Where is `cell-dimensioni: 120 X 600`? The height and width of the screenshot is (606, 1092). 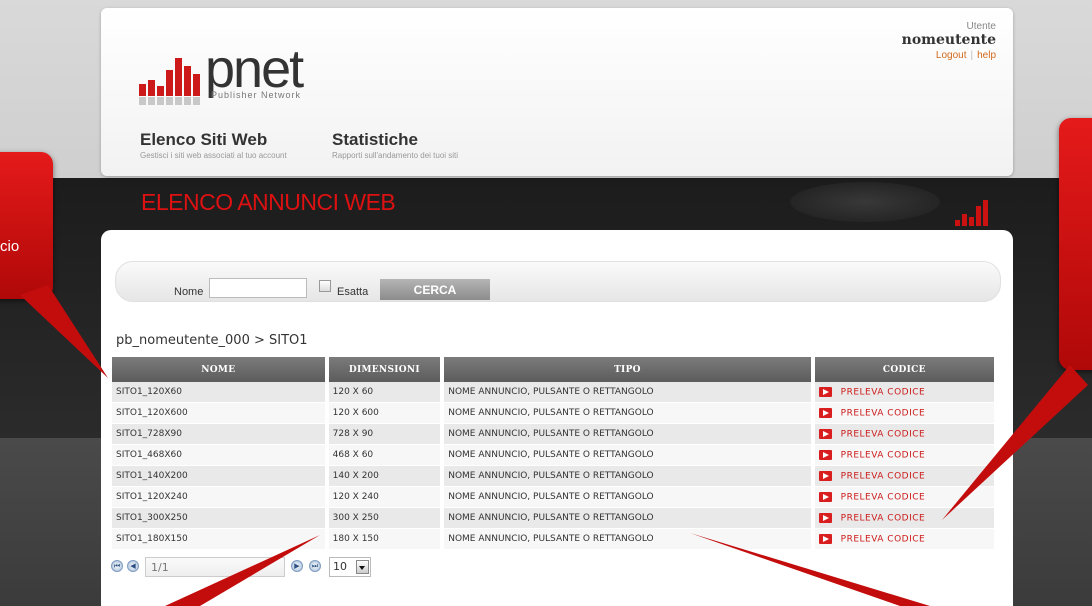
cell-dimensioni: 120 X 600 is located at coordinates (384, 413).